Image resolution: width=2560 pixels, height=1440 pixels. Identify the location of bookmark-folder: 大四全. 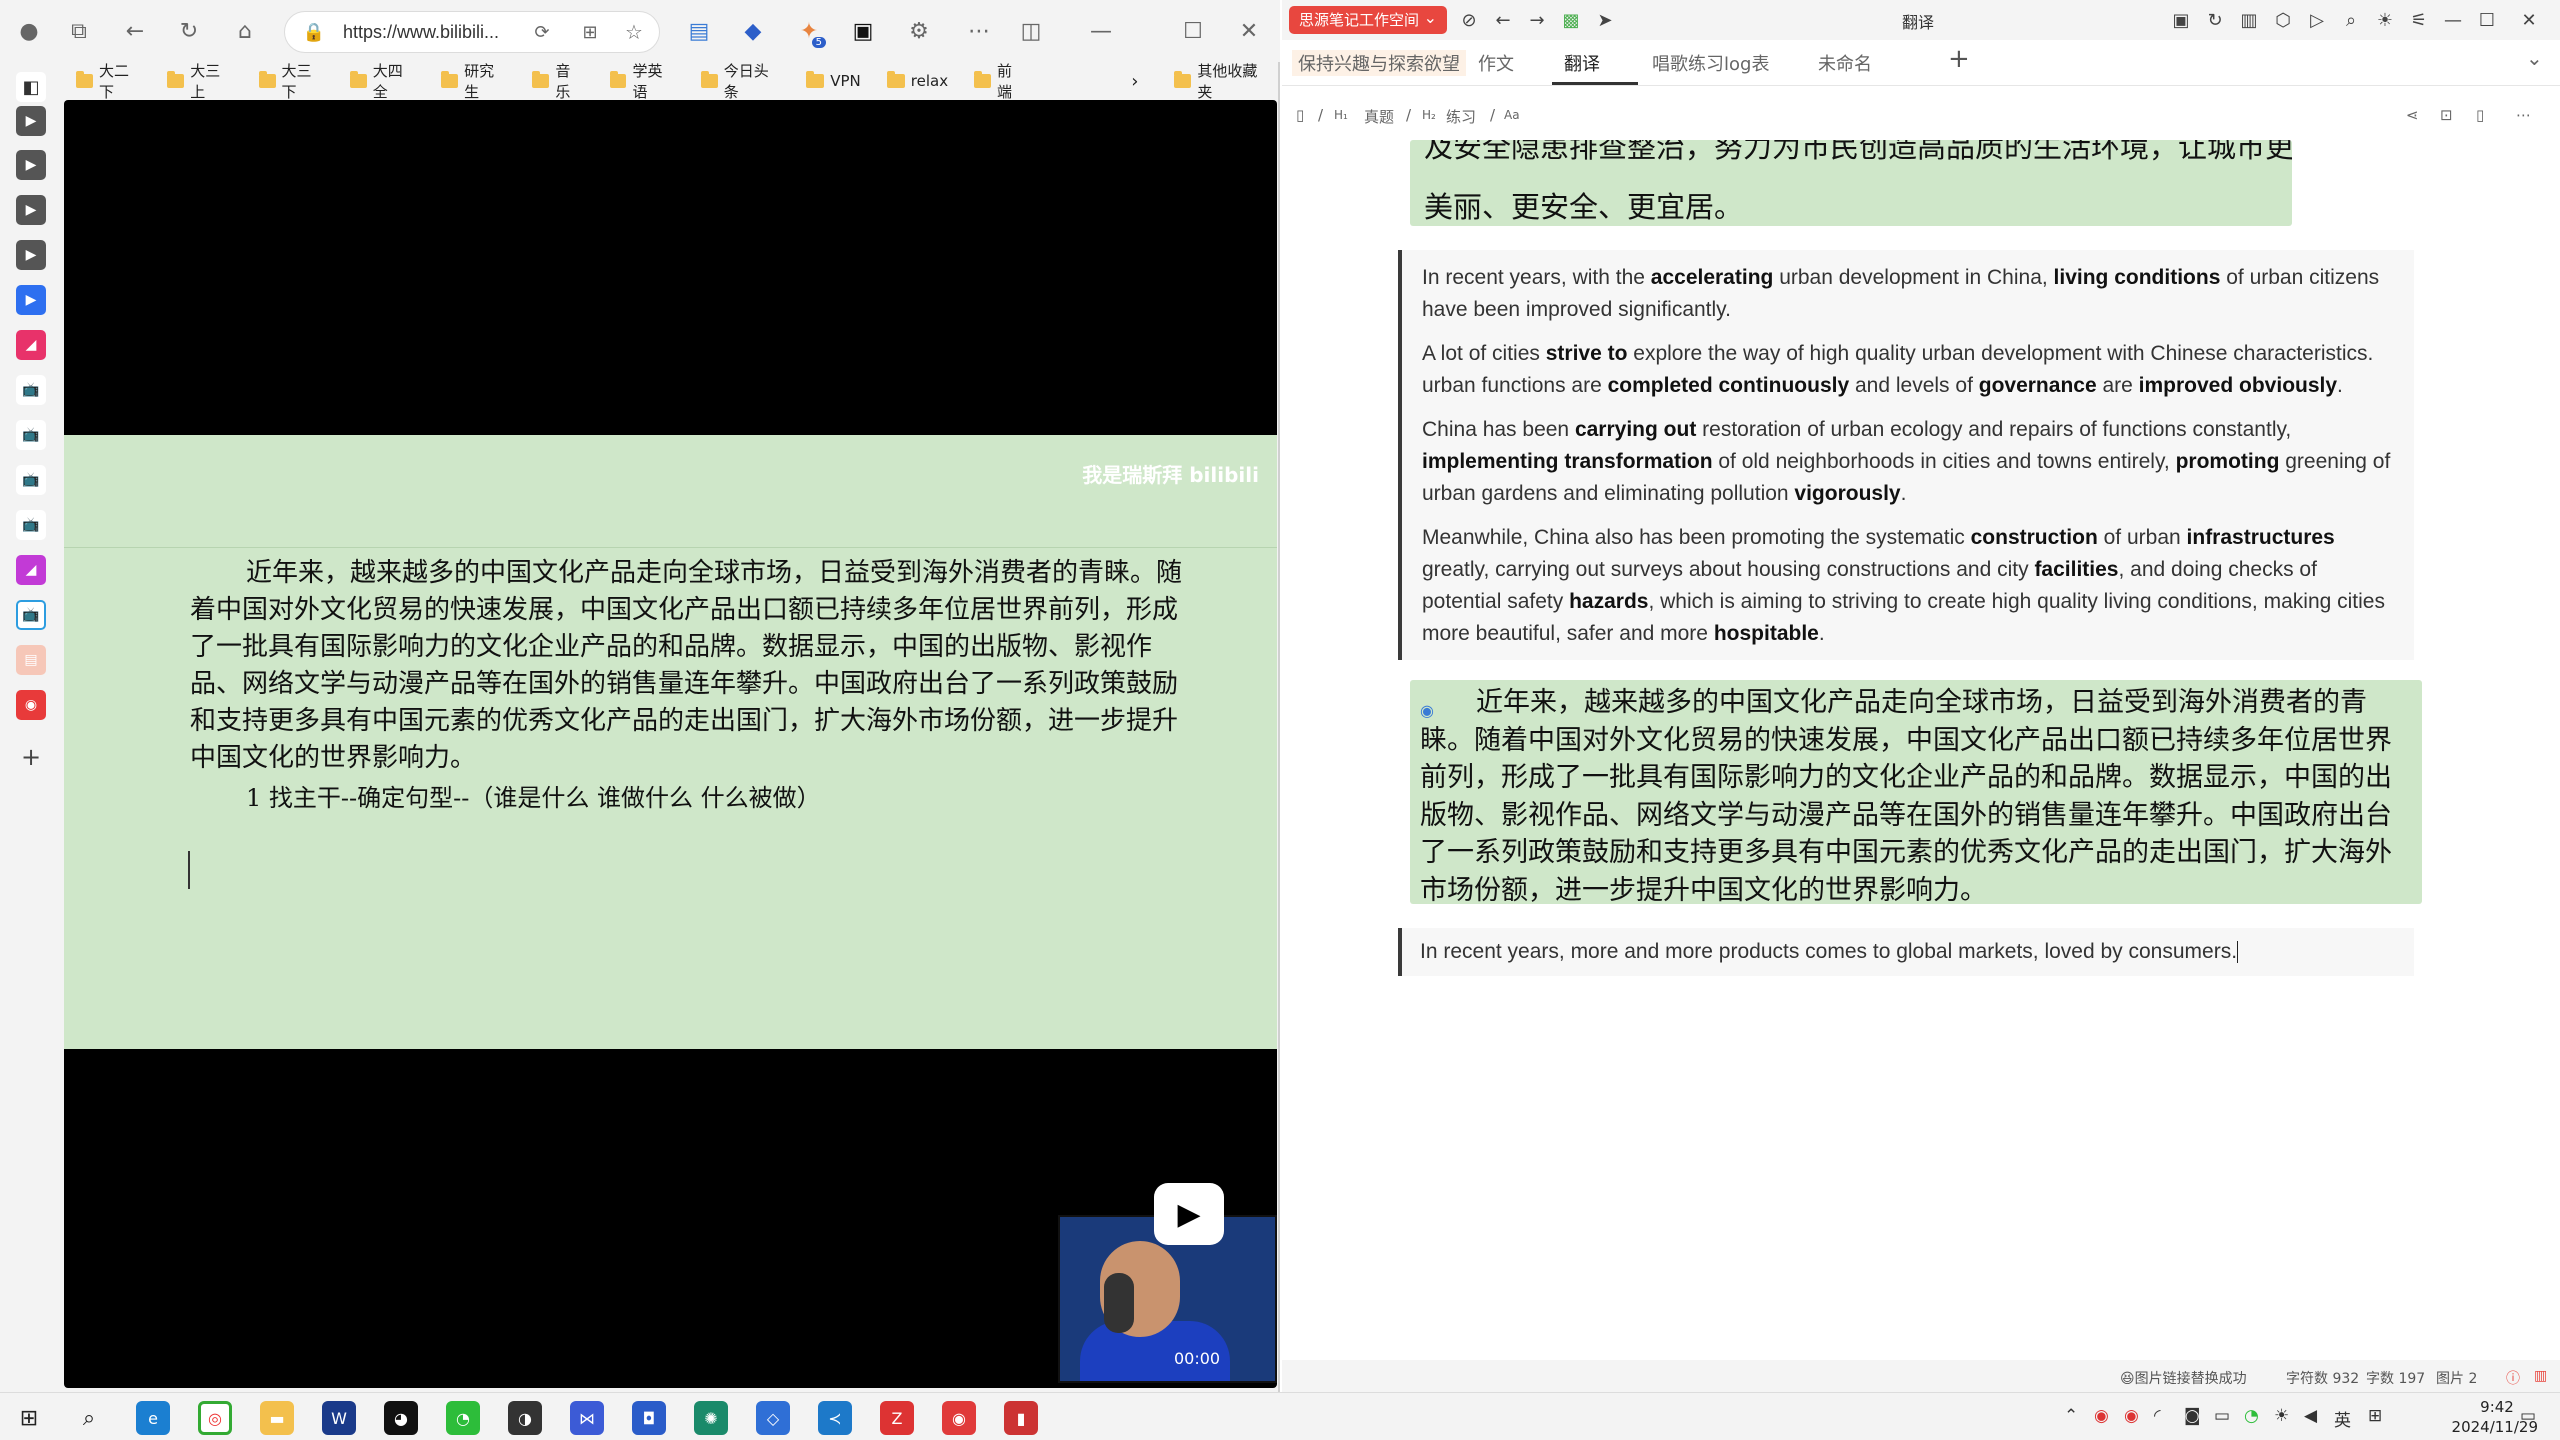
(381, 81).